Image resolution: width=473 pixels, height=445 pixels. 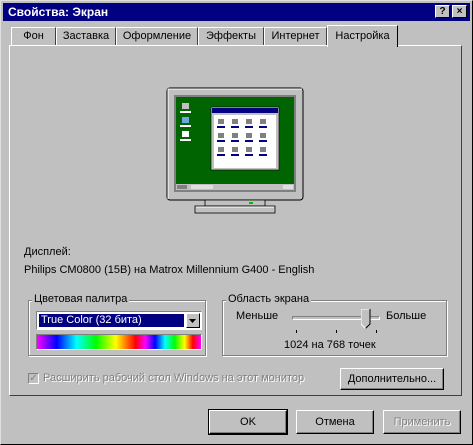 What do you see at coordinates (111, 320) in the screenshot?
I see `color-palette-selected: True Color (32 бита)` at bounding box center [111, 320].